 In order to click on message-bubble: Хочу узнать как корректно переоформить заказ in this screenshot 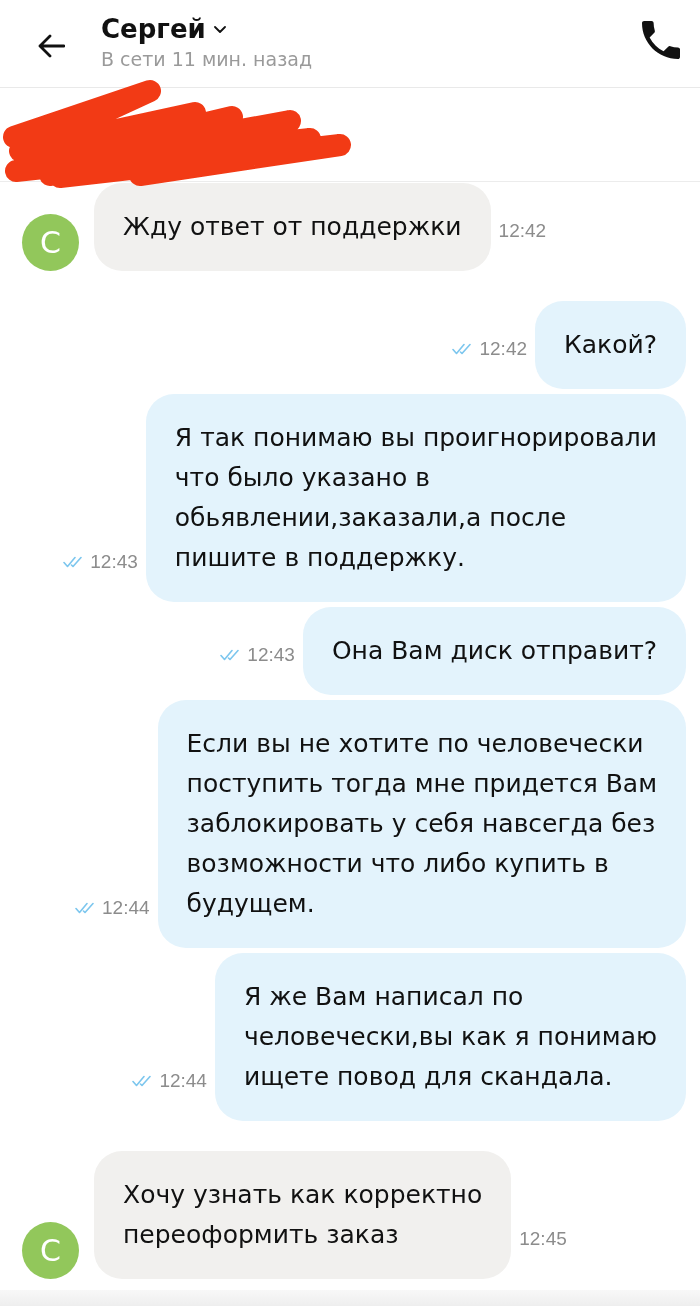, I will do `click(303, 1215)`.